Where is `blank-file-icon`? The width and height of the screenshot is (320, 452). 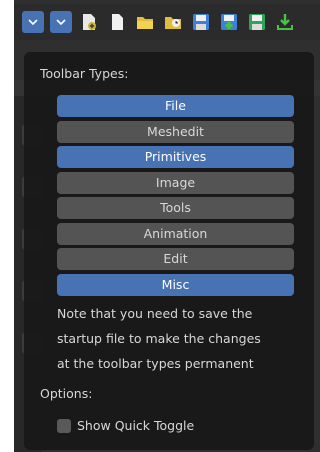
blank-file-icon is located at coordinates (117, 22).